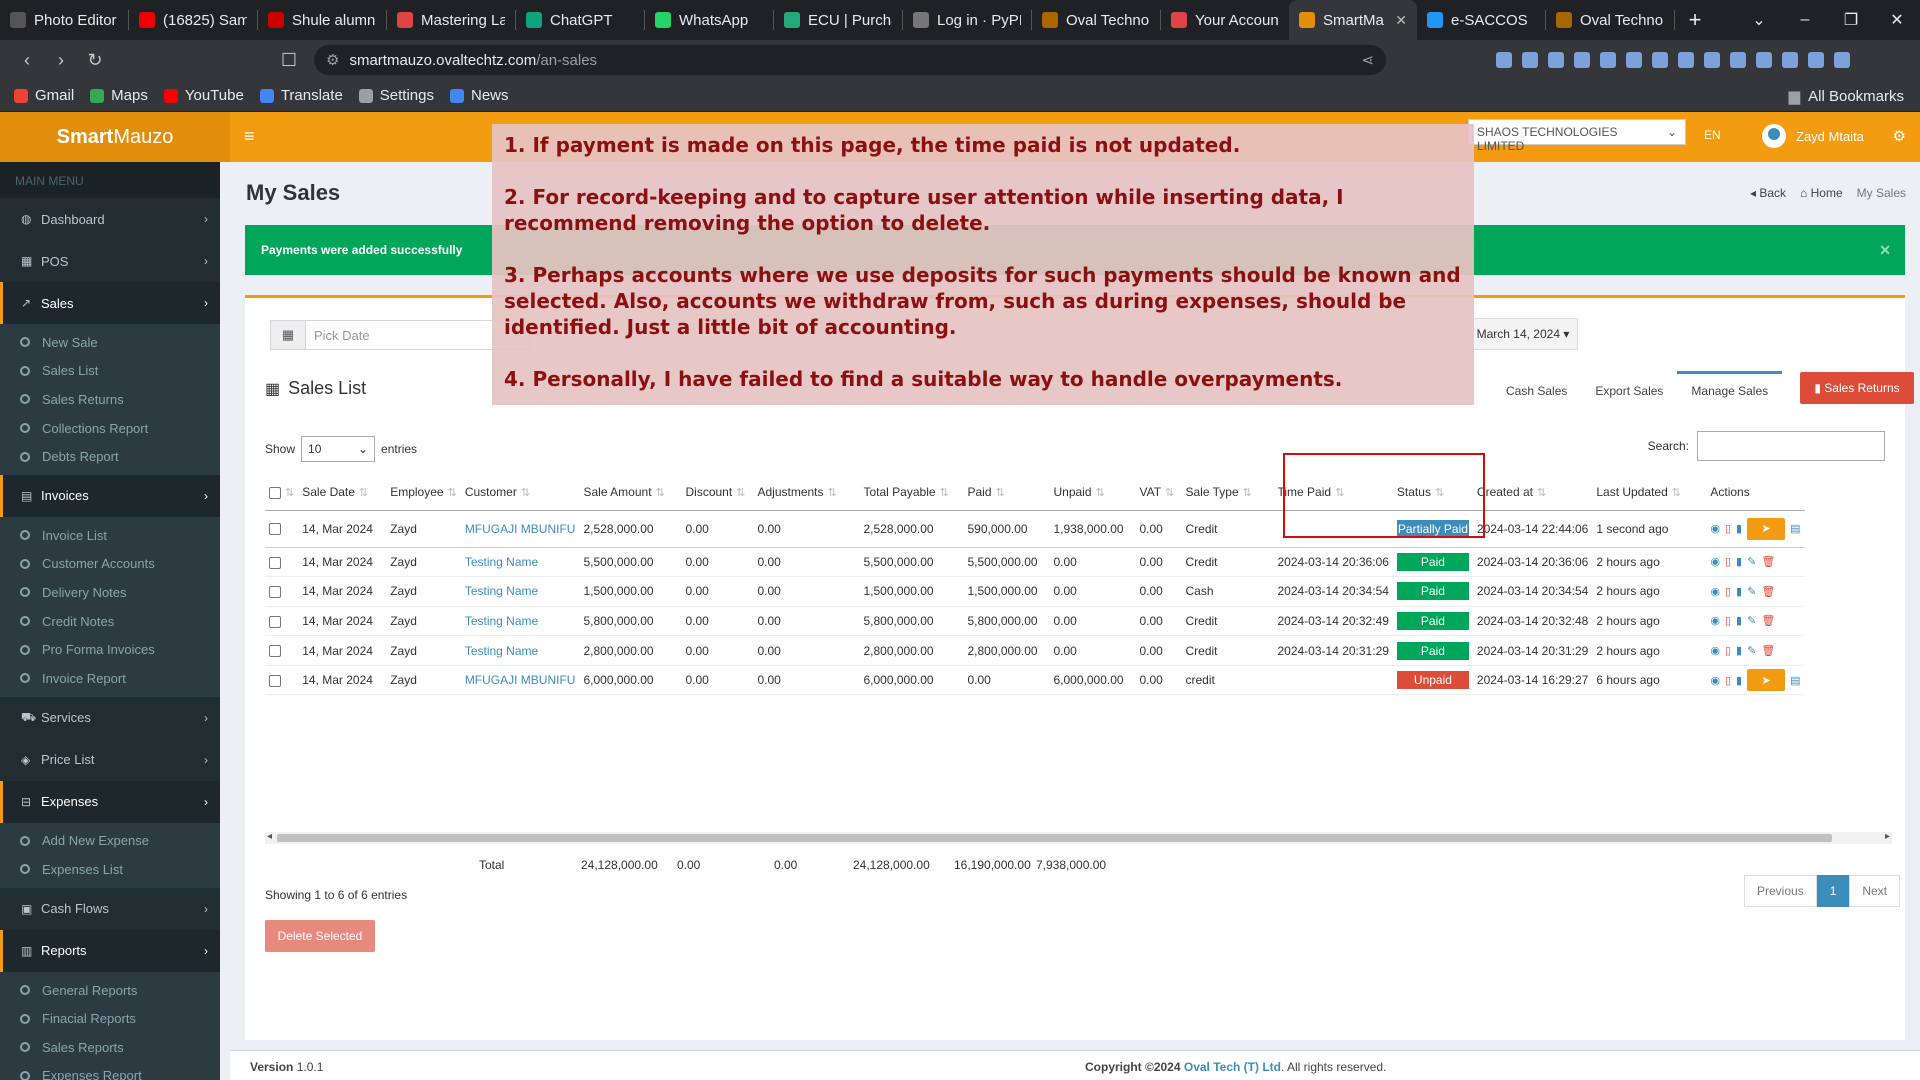 Image resolution: width=1920 pixels, height=1080 pixels. What do you see at coordinates (301, 95) in the screenshot?
I see `bookmark-translate: Translate` at bounding box center [301, 95].